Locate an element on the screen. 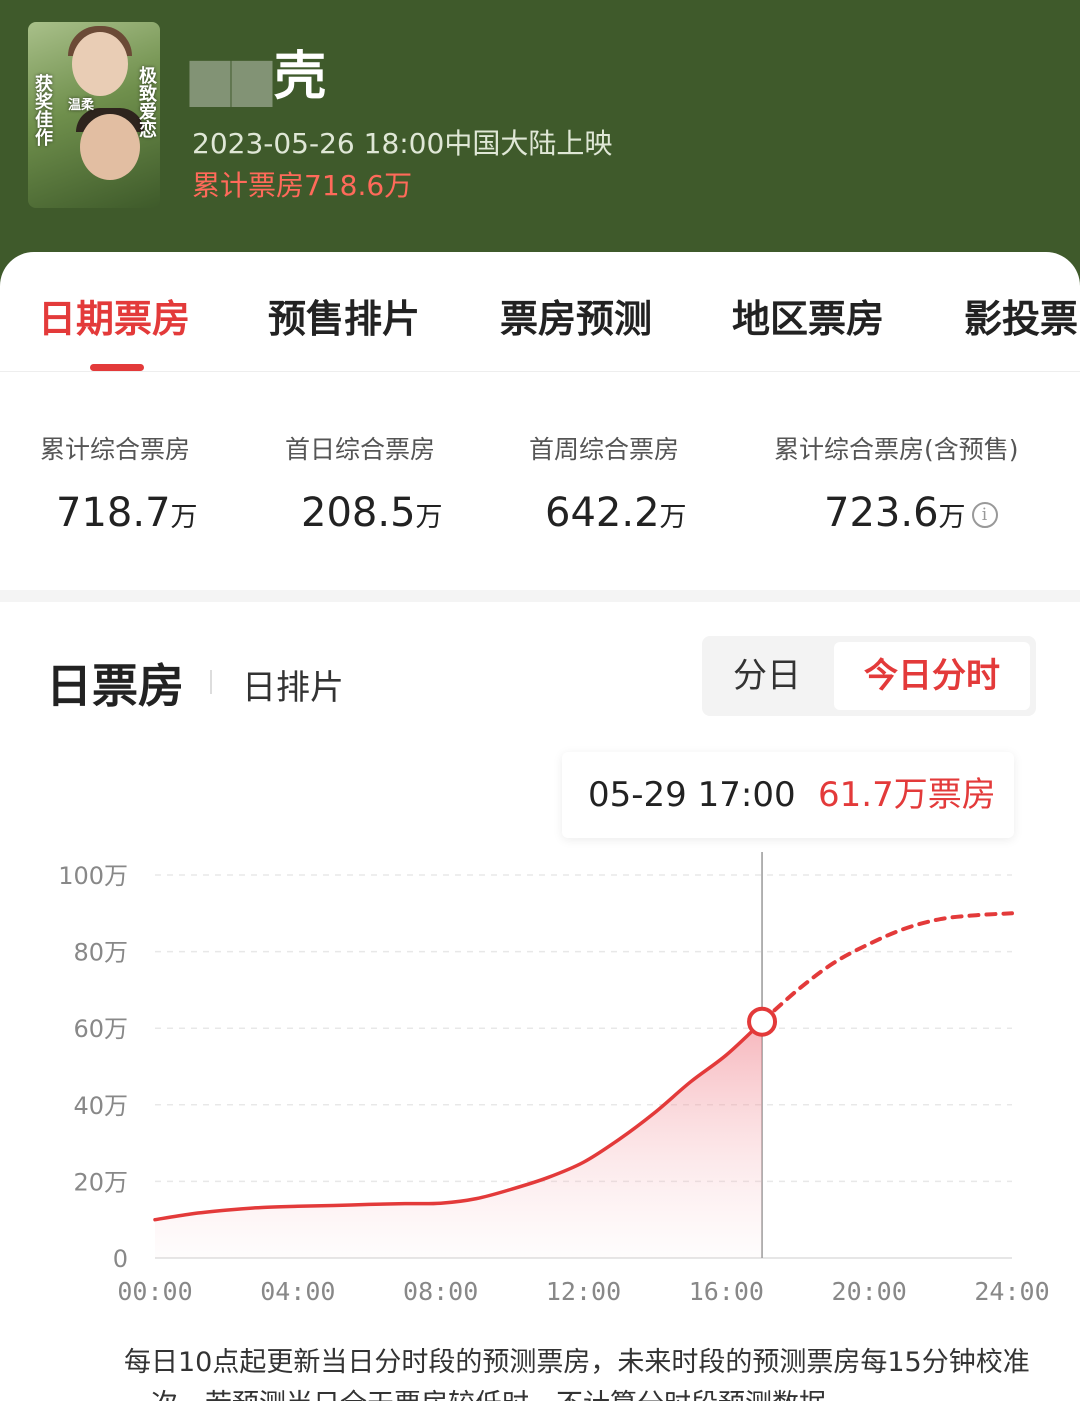  tooltip-time: 05-29 17:00 is located at coordinates (692, 795).